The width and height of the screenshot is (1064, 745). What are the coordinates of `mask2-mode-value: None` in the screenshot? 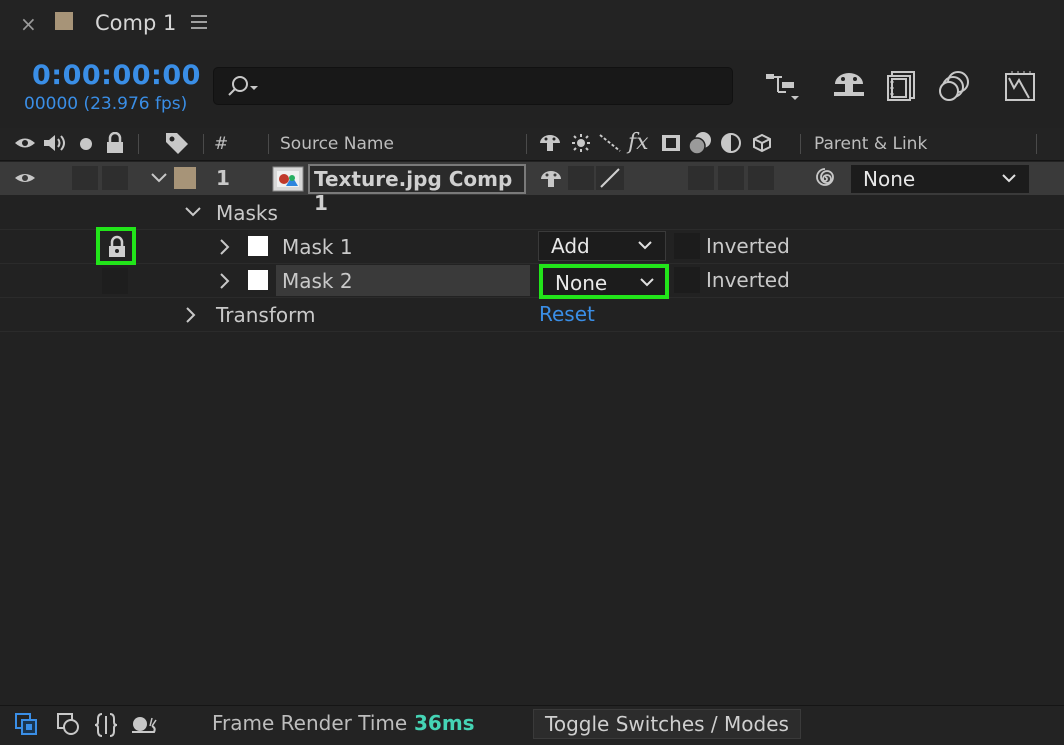 It's located at (581, 283).